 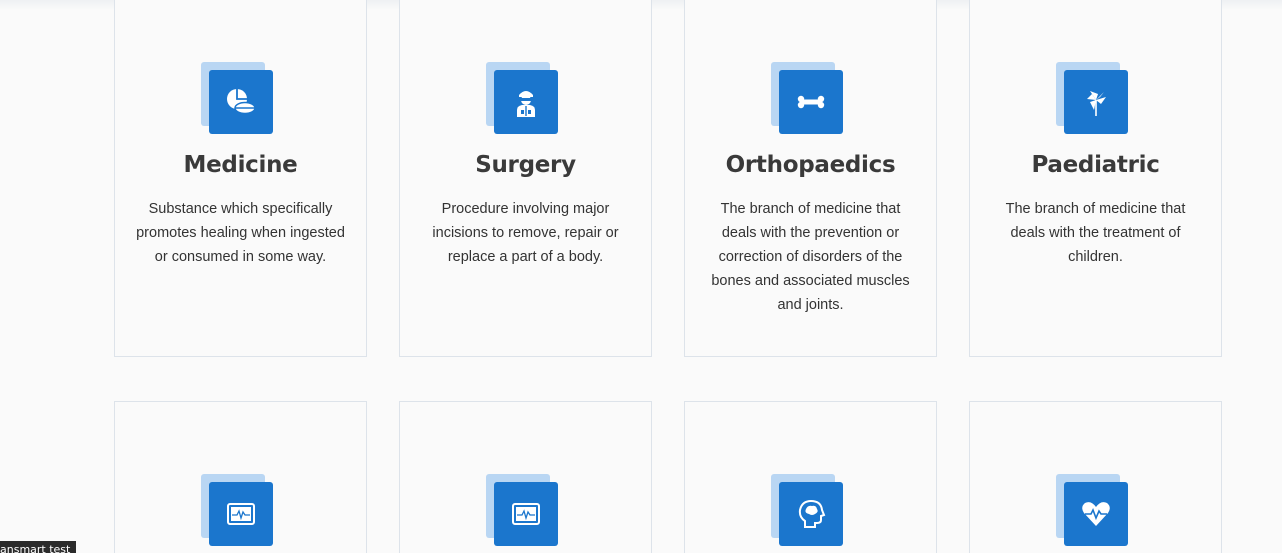 What do you see at coordinates (240, 165) in the screenshot?
I see `service-title: Medicine` at bounding box center [240, 165].